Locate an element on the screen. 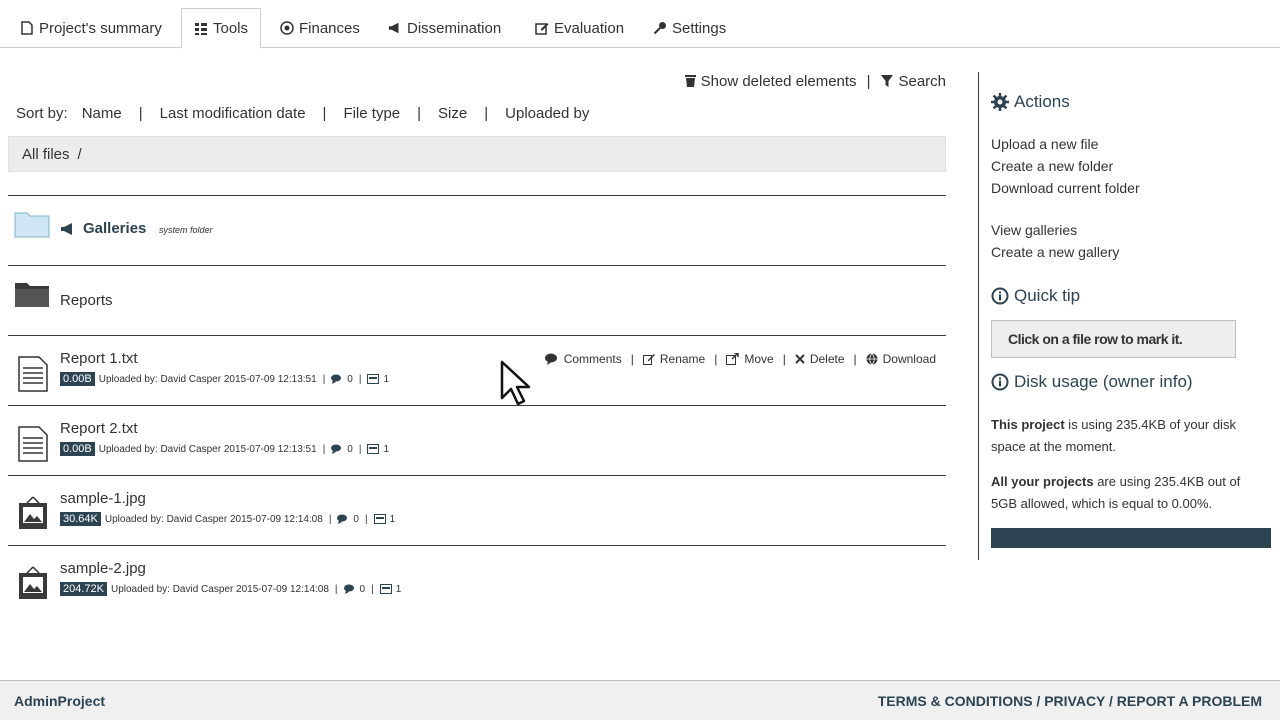 The width and height of the screenshot is (1280, 720). delete-label: Delete is located at coordinates (827, 359).